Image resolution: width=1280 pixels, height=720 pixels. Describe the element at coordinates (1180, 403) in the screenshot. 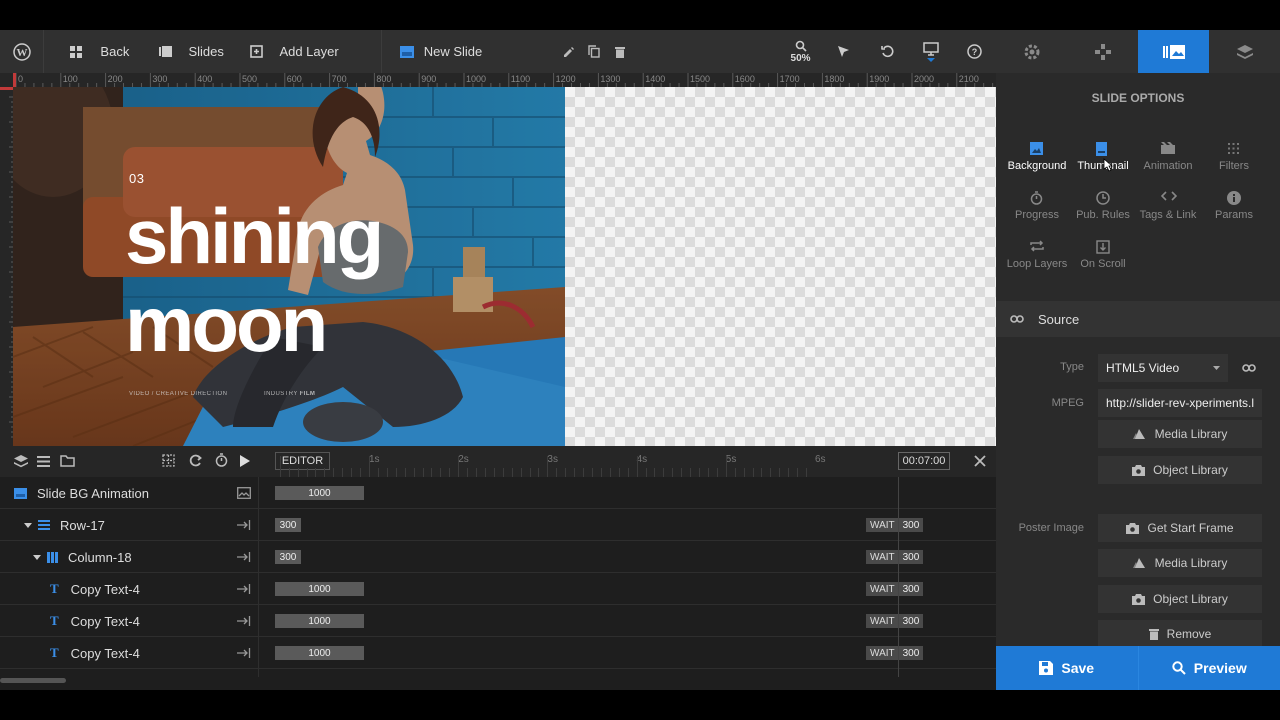

I see `mpeg-input: http://slider-rev-xperiments.l` at that location.